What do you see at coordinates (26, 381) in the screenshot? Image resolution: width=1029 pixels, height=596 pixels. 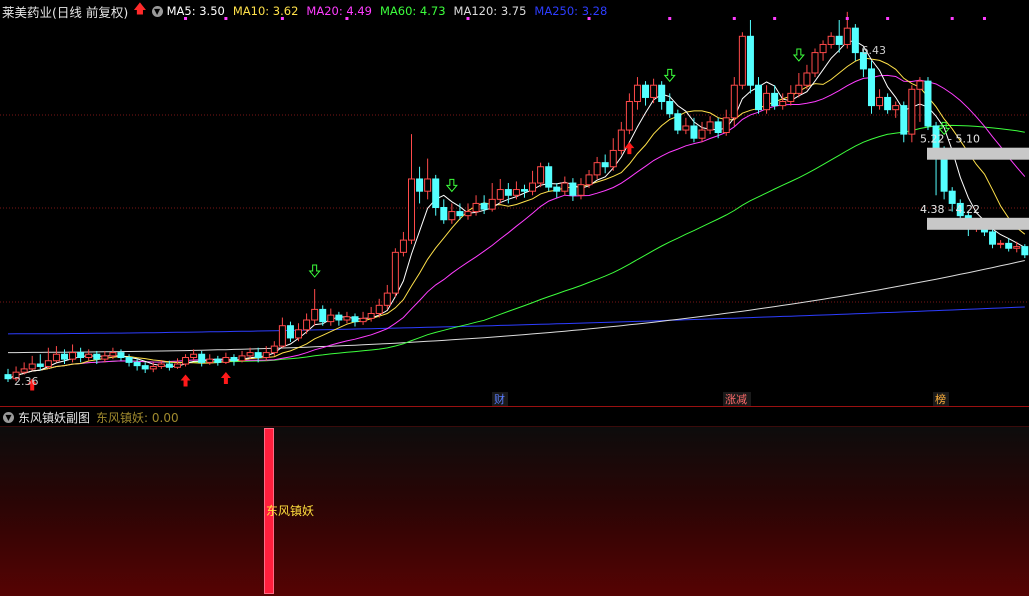 I see `low-price-label: 2.36` at bounding box center [26, 381].